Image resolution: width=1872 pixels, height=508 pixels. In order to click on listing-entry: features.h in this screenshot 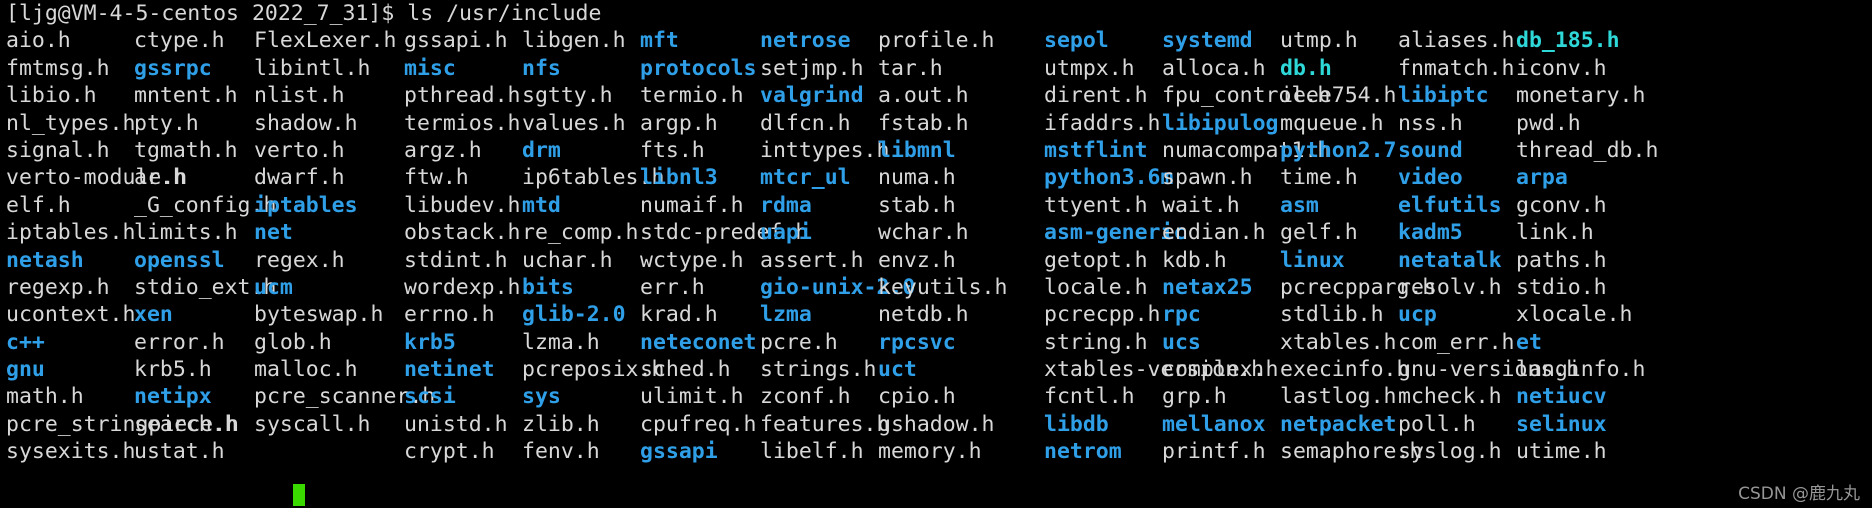, I will do `click(825, 424)`.